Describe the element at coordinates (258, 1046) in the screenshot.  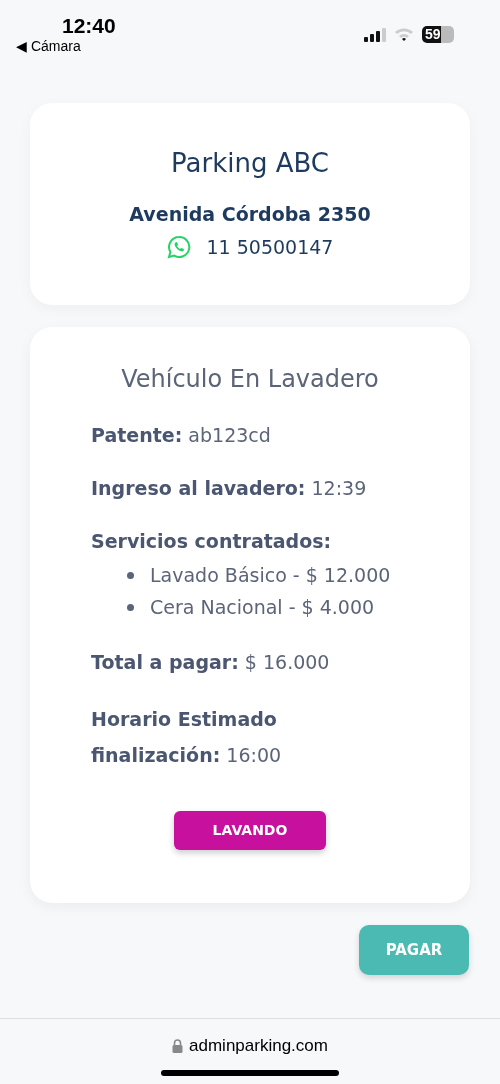
I see `url-text: adminparking.com` at that location.